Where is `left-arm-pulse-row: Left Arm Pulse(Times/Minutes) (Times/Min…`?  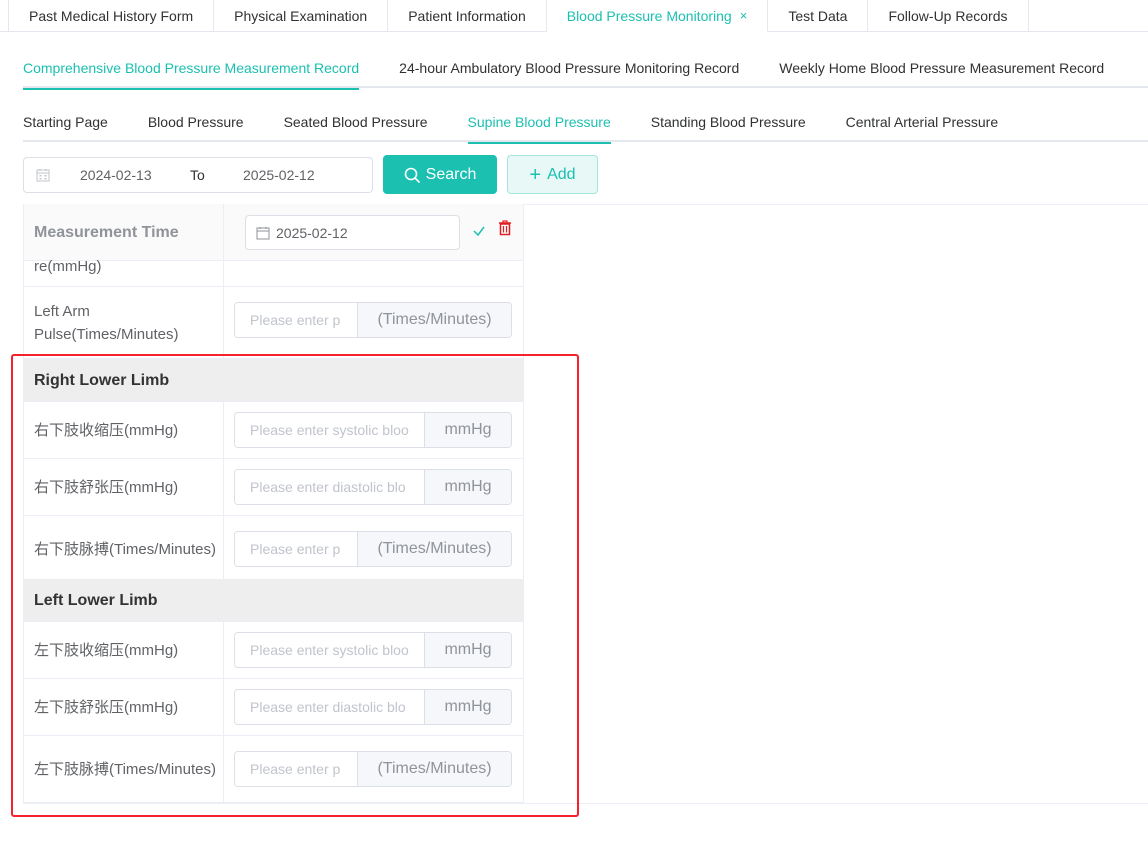 left-arm-pulse-row: Left Arm Pulse(Times/Minutes) (Times/Min… is located at coordinates (273, 323).